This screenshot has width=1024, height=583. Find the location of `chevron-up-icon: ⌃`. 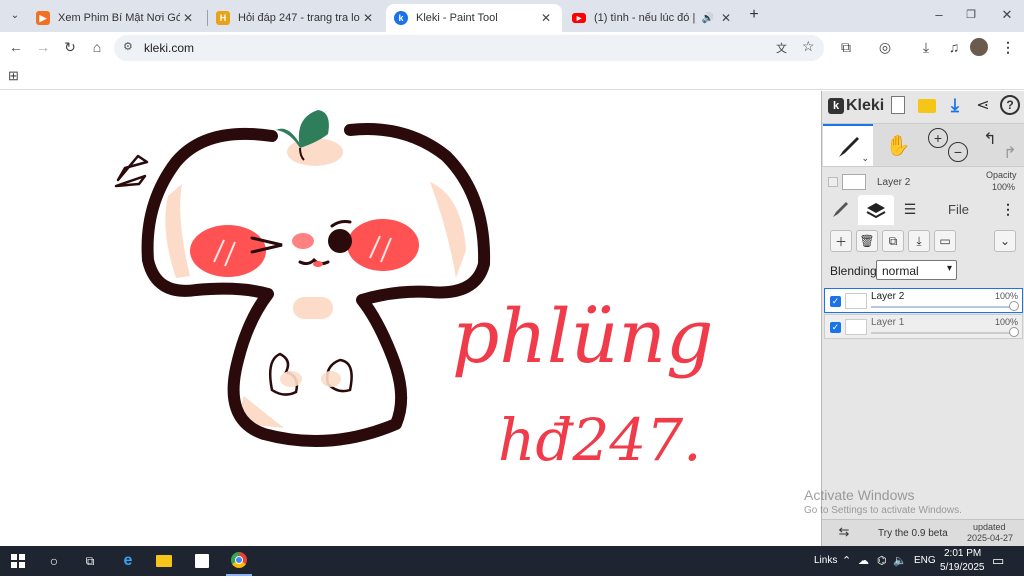

chevron-up-icon: ⌃ is located at coordinates (846, 561).